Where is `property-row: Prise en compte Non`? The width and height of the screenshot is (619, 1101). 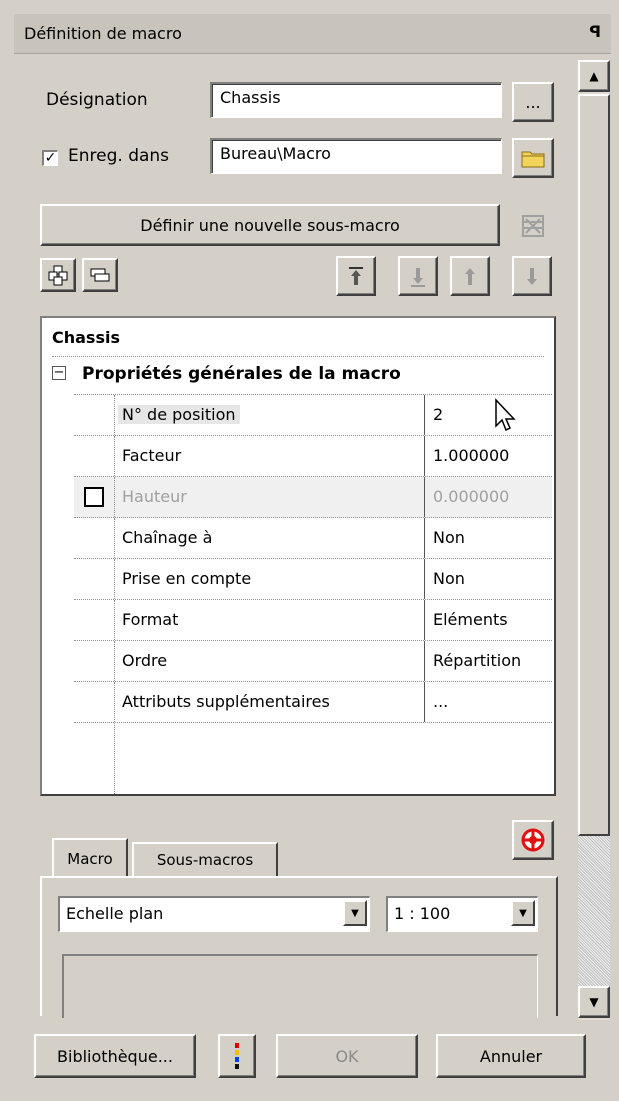 property-row: Prise en compte Non is located at coordinates (313, 579).